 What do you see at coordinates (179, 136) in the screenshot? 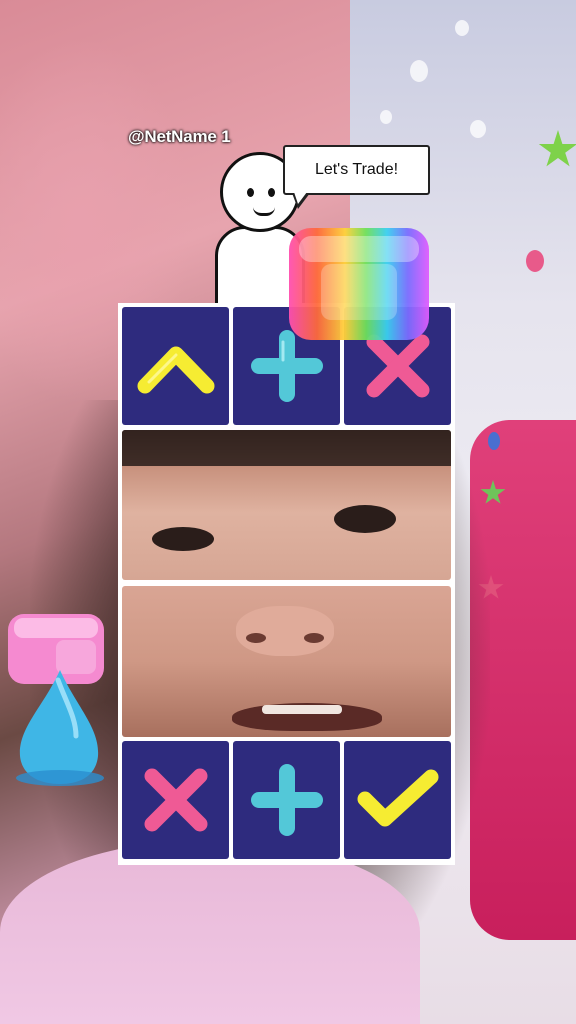
I see `username-label: @NetName 1` at bounding box center [179, 136].